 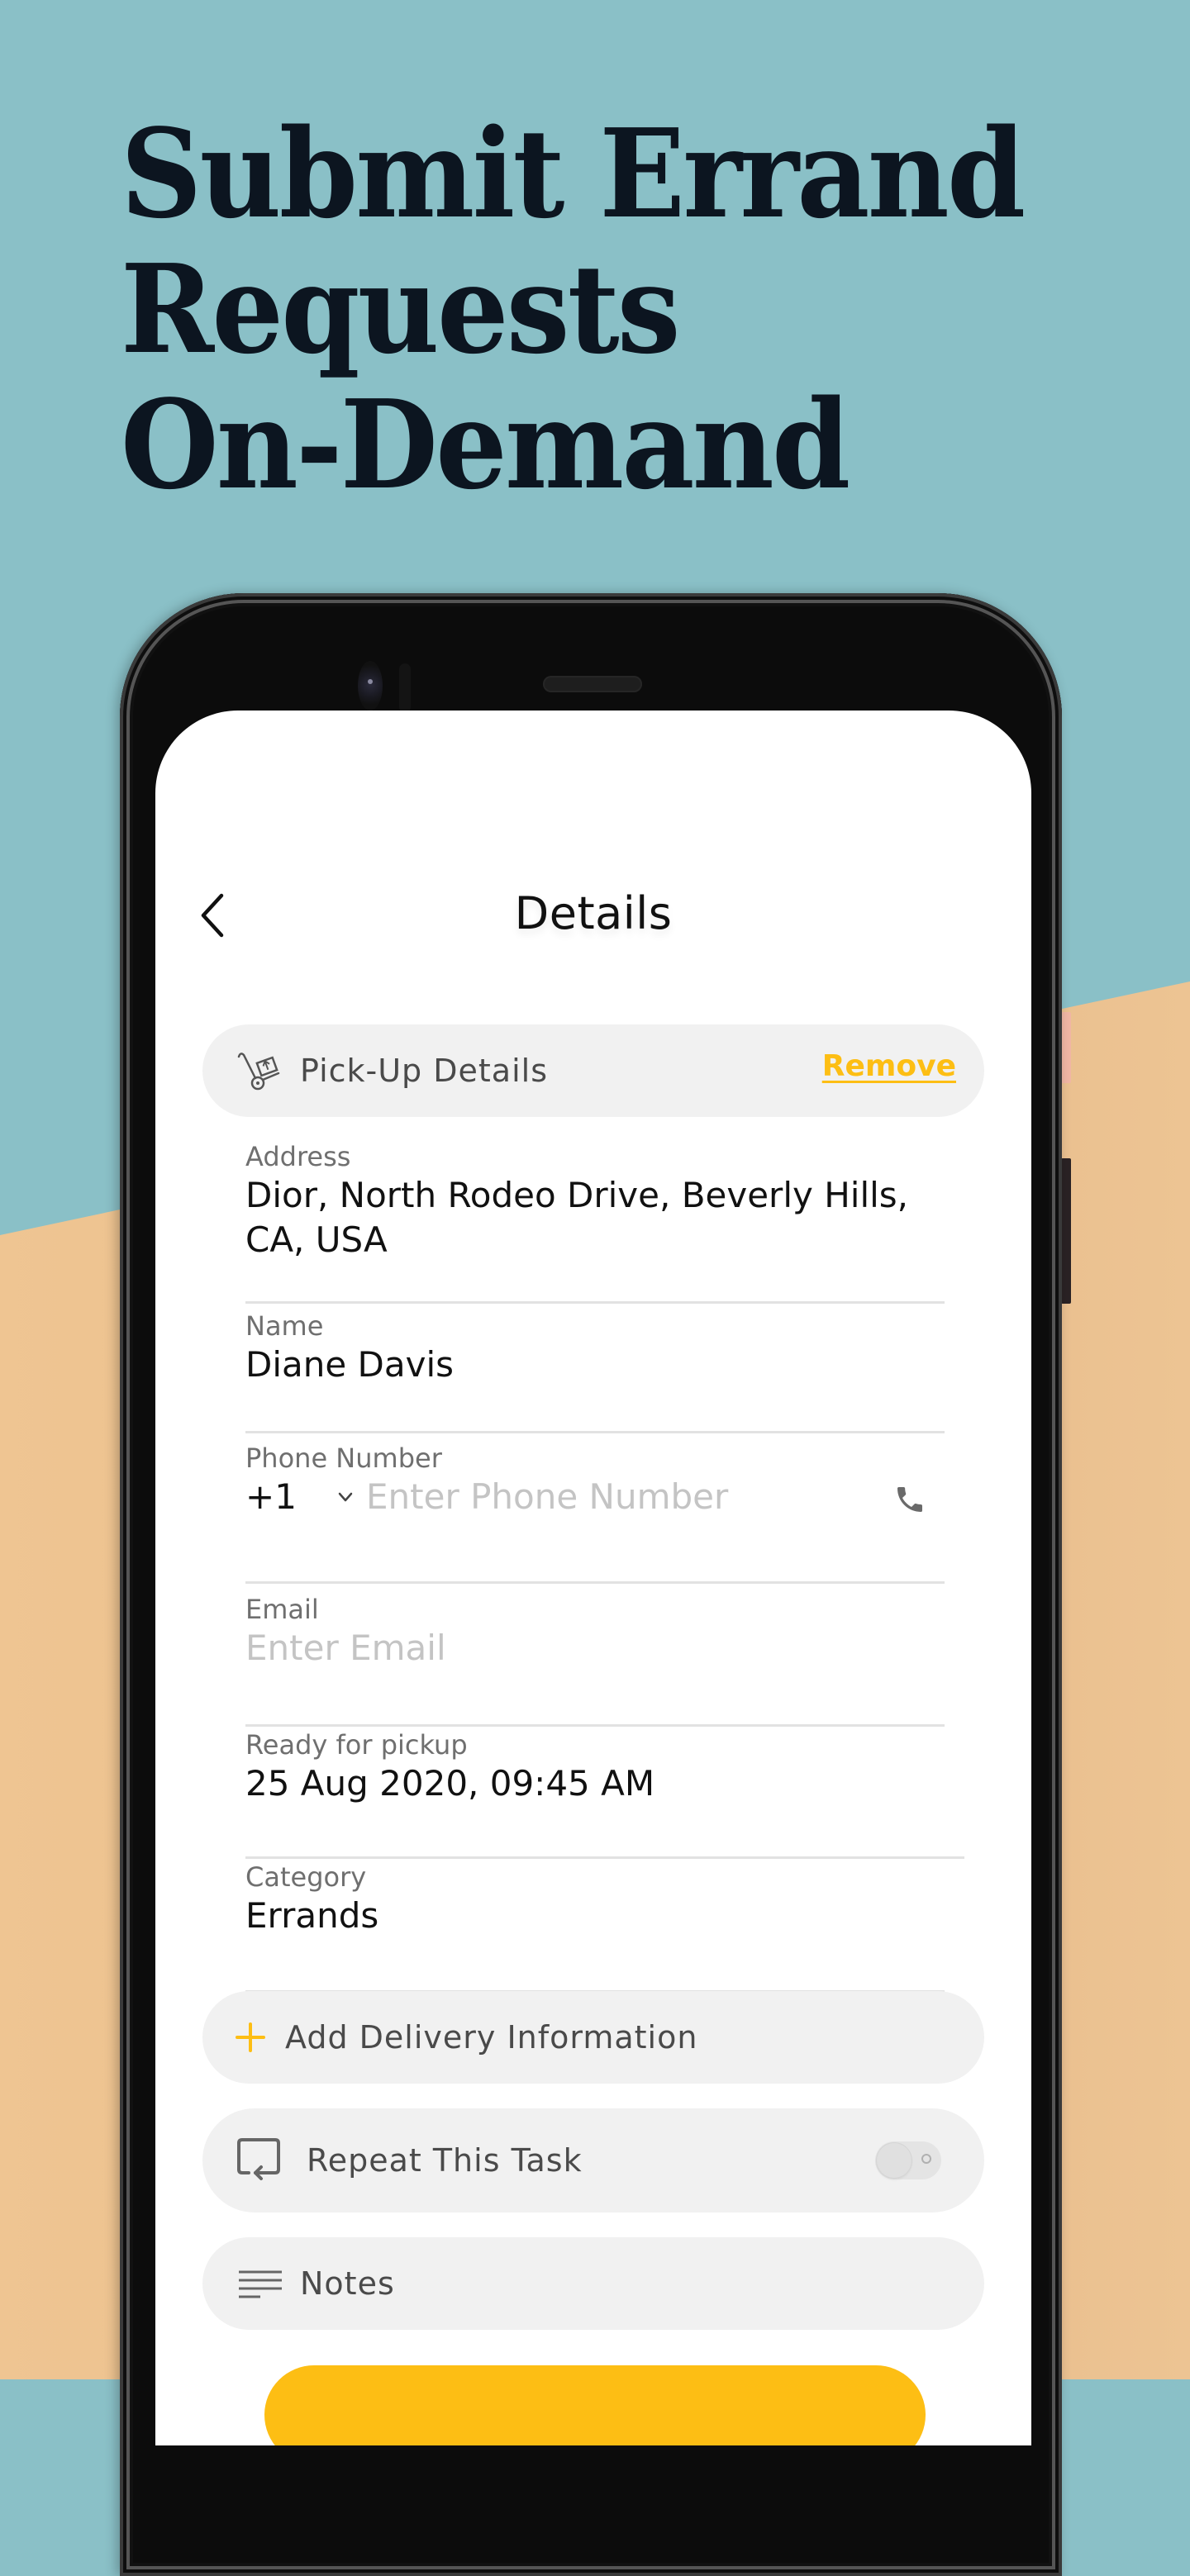 What do you see at coordinates (258, 2159) in the screenshot?
I see `repeat-icon` at bounding box center [258, 2159].